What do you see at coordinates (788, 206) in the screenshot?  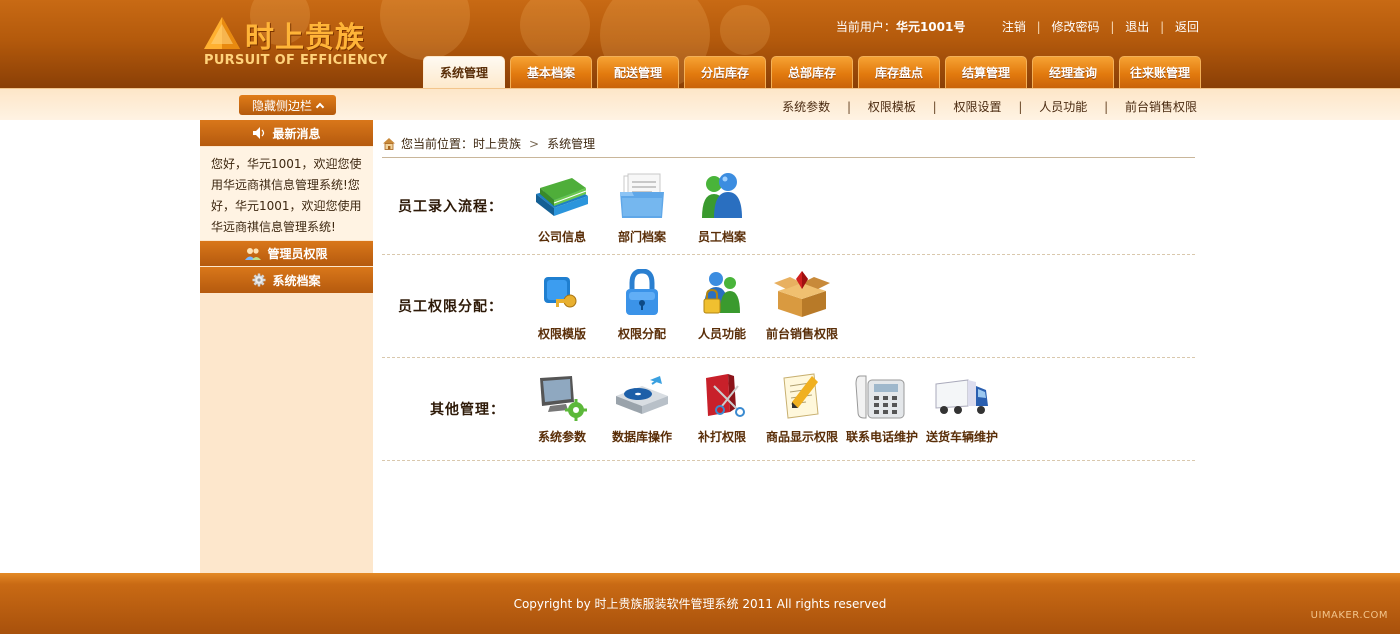 I see `section-staff-entry: 员工录入流程： 公司信息 部门档案 员工档案` at bounding box center [788, 206].